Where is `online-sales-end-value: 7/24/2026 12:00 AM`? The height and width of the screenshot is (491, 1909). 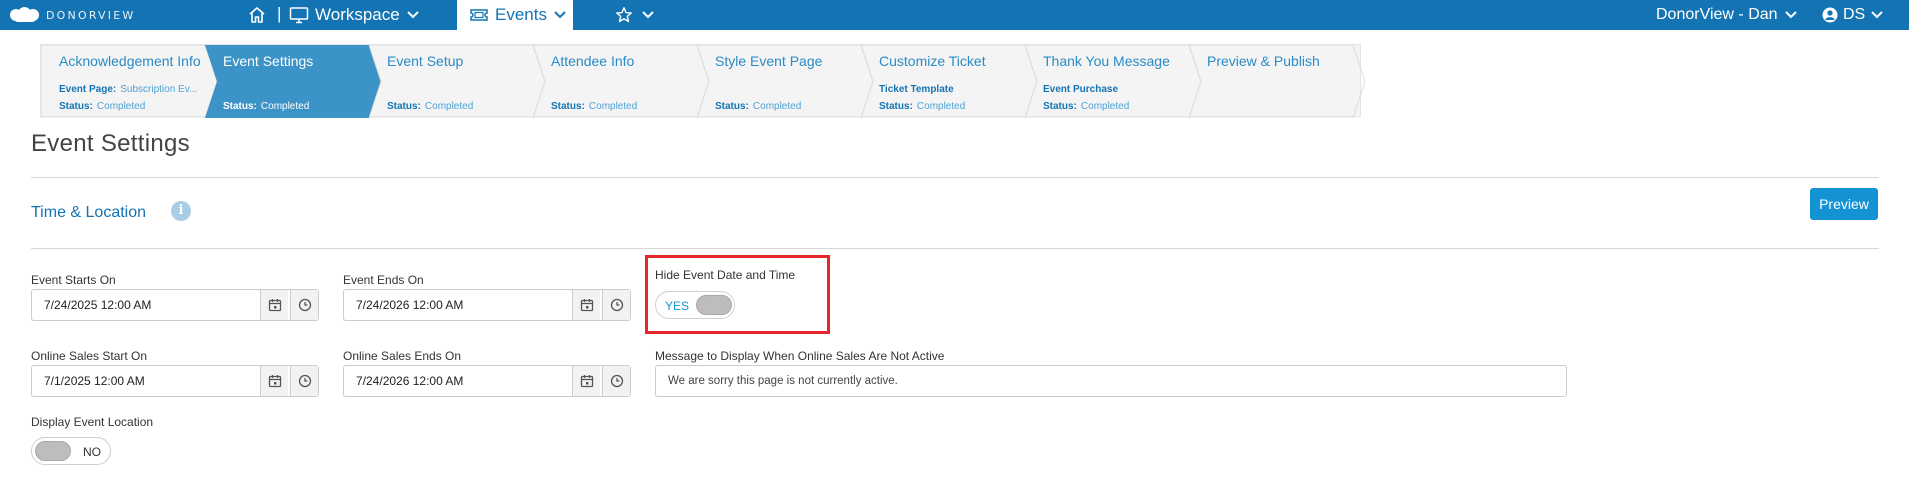
online-sales-end-value: 7/24/2026 12:00 AM is located at coordinates (410, 381).